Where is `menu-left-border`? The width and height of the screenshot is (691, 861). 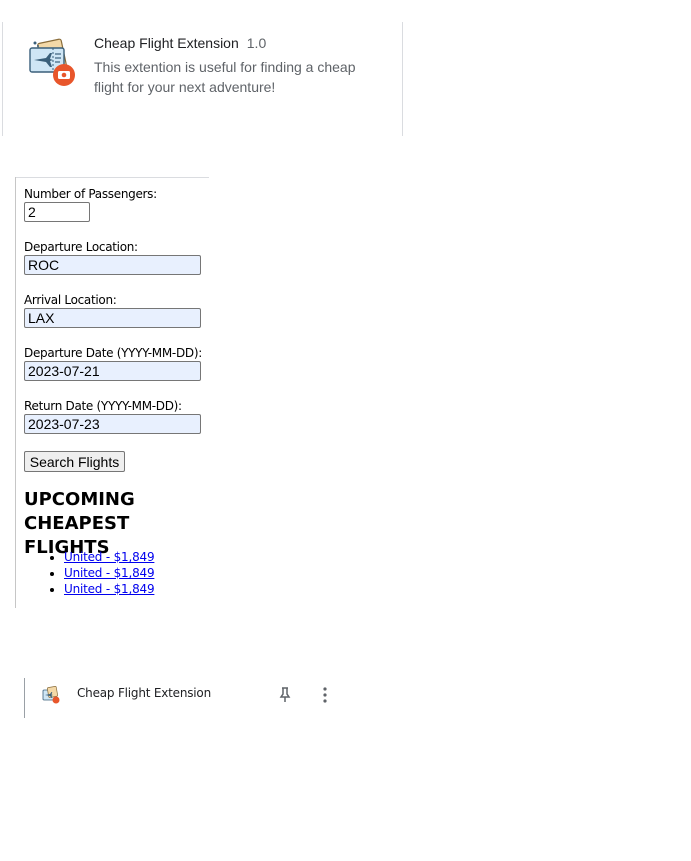
menu-left-border is located at coordinates (24, 698).